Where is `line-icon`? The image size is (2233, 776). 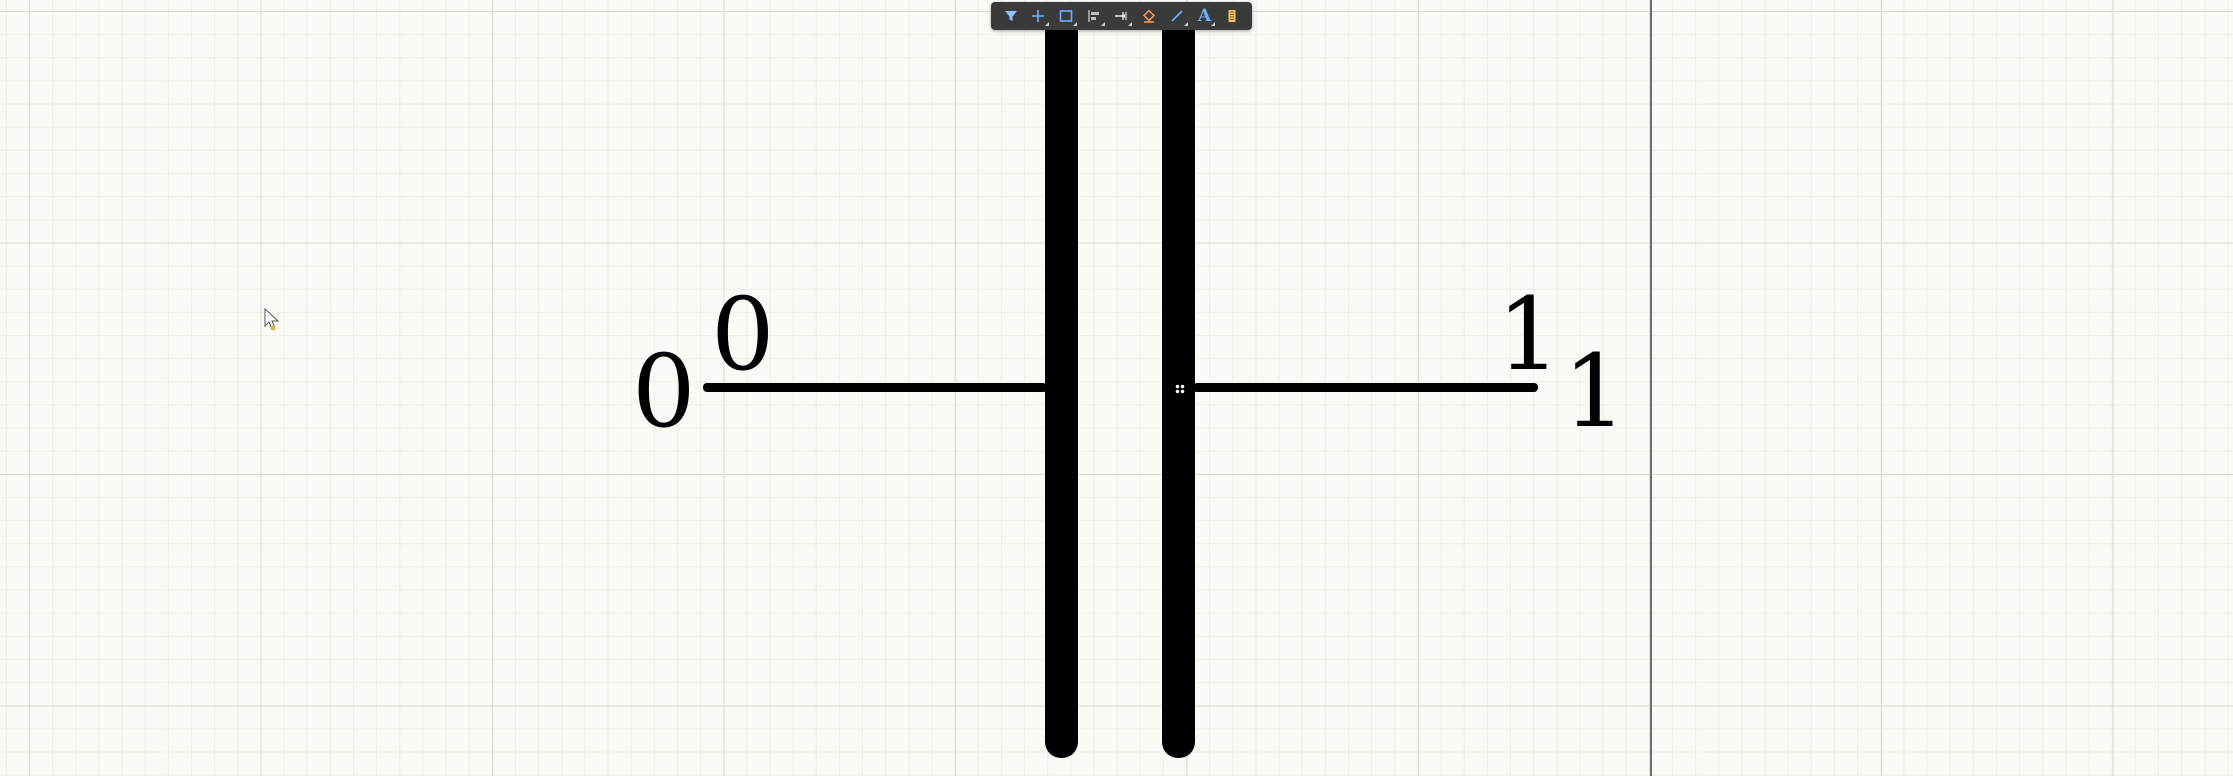 line-icon is located at coordinates (1177, 16).